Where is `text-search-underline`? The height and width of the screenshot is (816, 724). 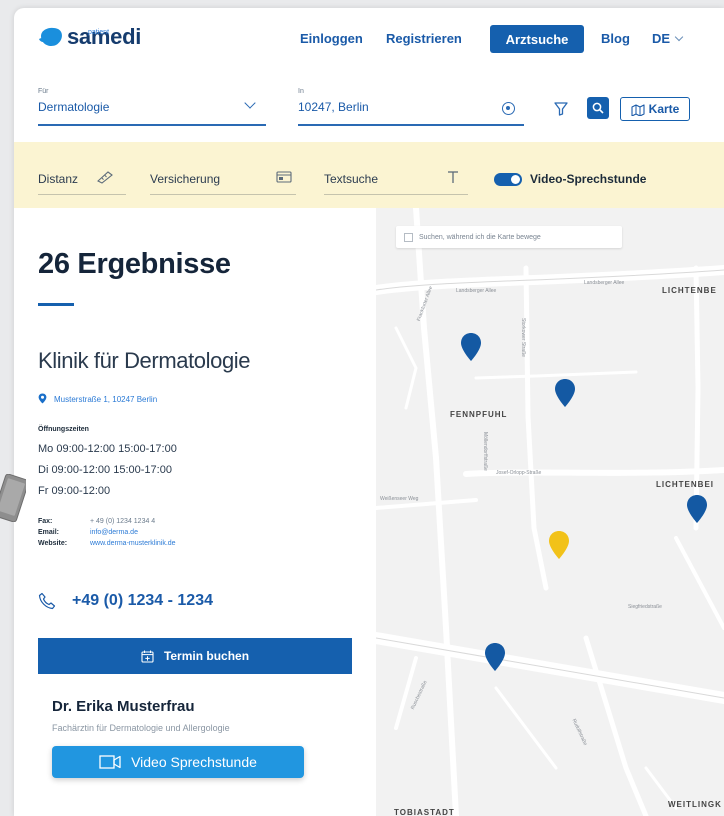 text-search-underline is located at coordinates (396, 194).